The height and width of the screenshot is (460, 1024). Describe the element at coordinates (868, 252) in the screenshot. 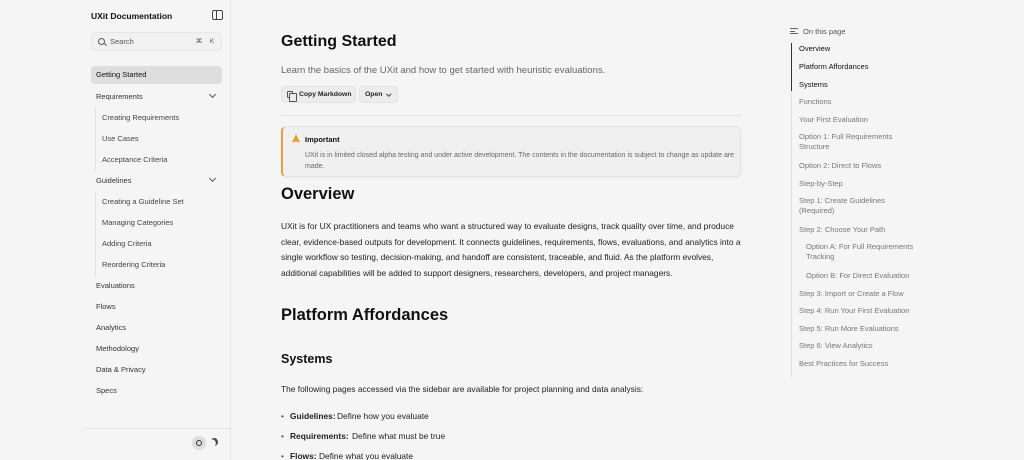

I see `toc-item-option-a: Option A: For Full Requirements Tracking` at that location.